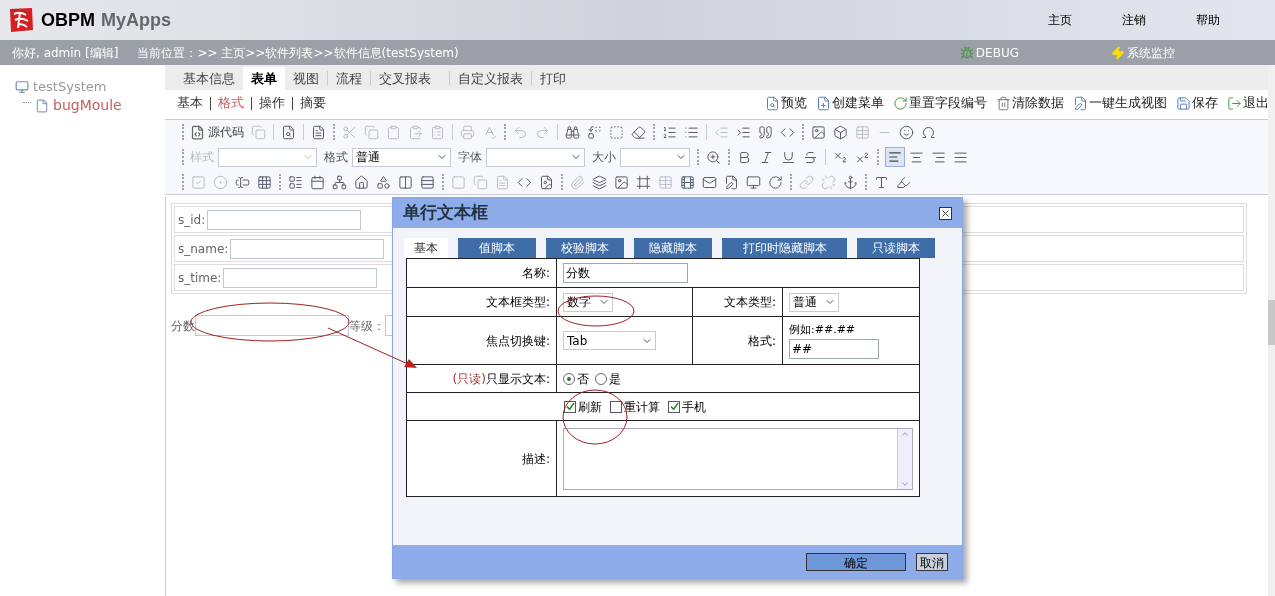 The width and height of the screenshot is (1275, 596). What do you see at coordinates (1060, 20) in the screenshot?
I see `header-link: 主页` at bounding box center [1060, 20].